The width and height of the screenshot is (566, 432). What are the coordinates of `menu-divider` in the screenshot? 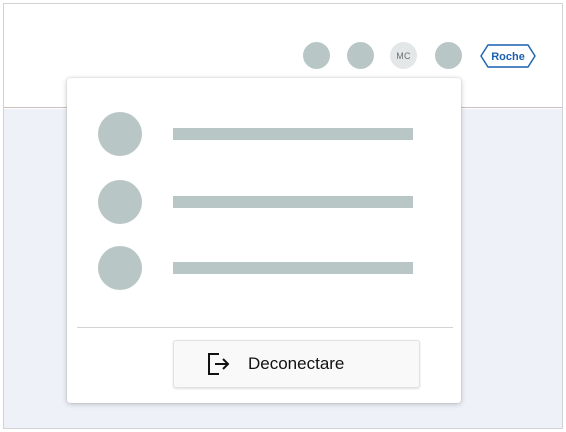 It's located at (265, 327).